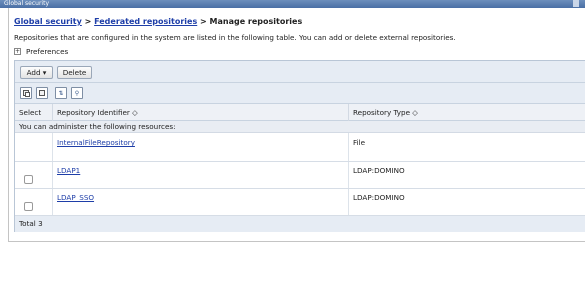 The image size is (585, 296). Describe the element at coordinates (26, 93) in the screenshot. I see `select-all-icon` at that location.